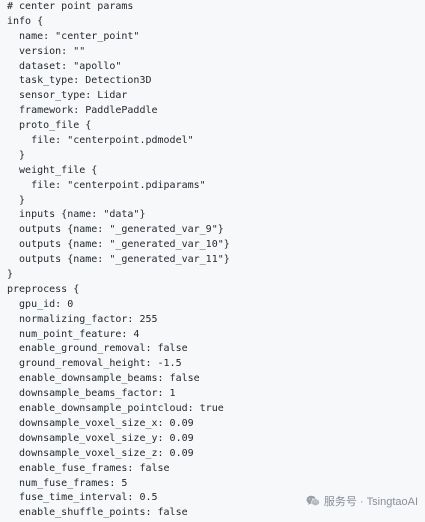 The width and height of the screenshot is (425, 522). Describe the element at coordinates (73, 334) in the screenshot. I see `code-line: num_point_feature: 4` at that location.